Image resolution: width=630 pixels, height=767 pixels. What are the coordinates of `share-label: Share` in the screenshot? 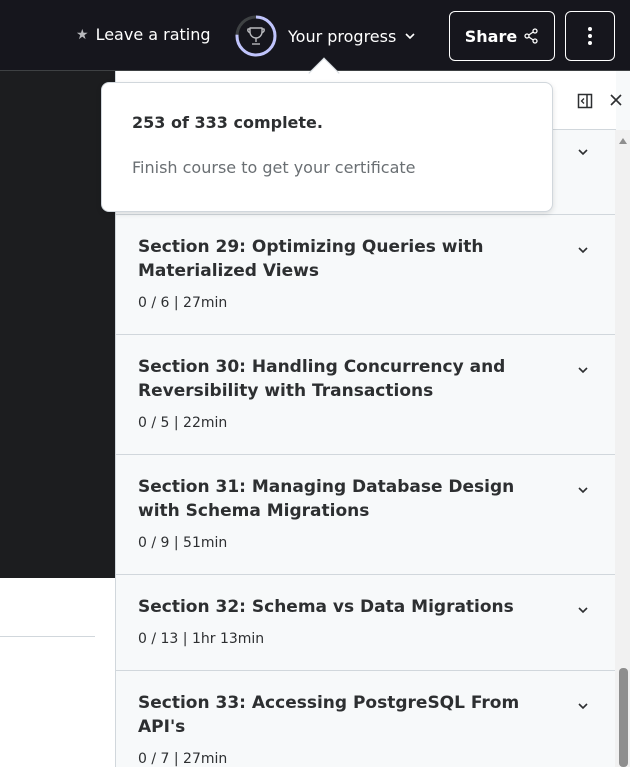 It's located at (491, 36).